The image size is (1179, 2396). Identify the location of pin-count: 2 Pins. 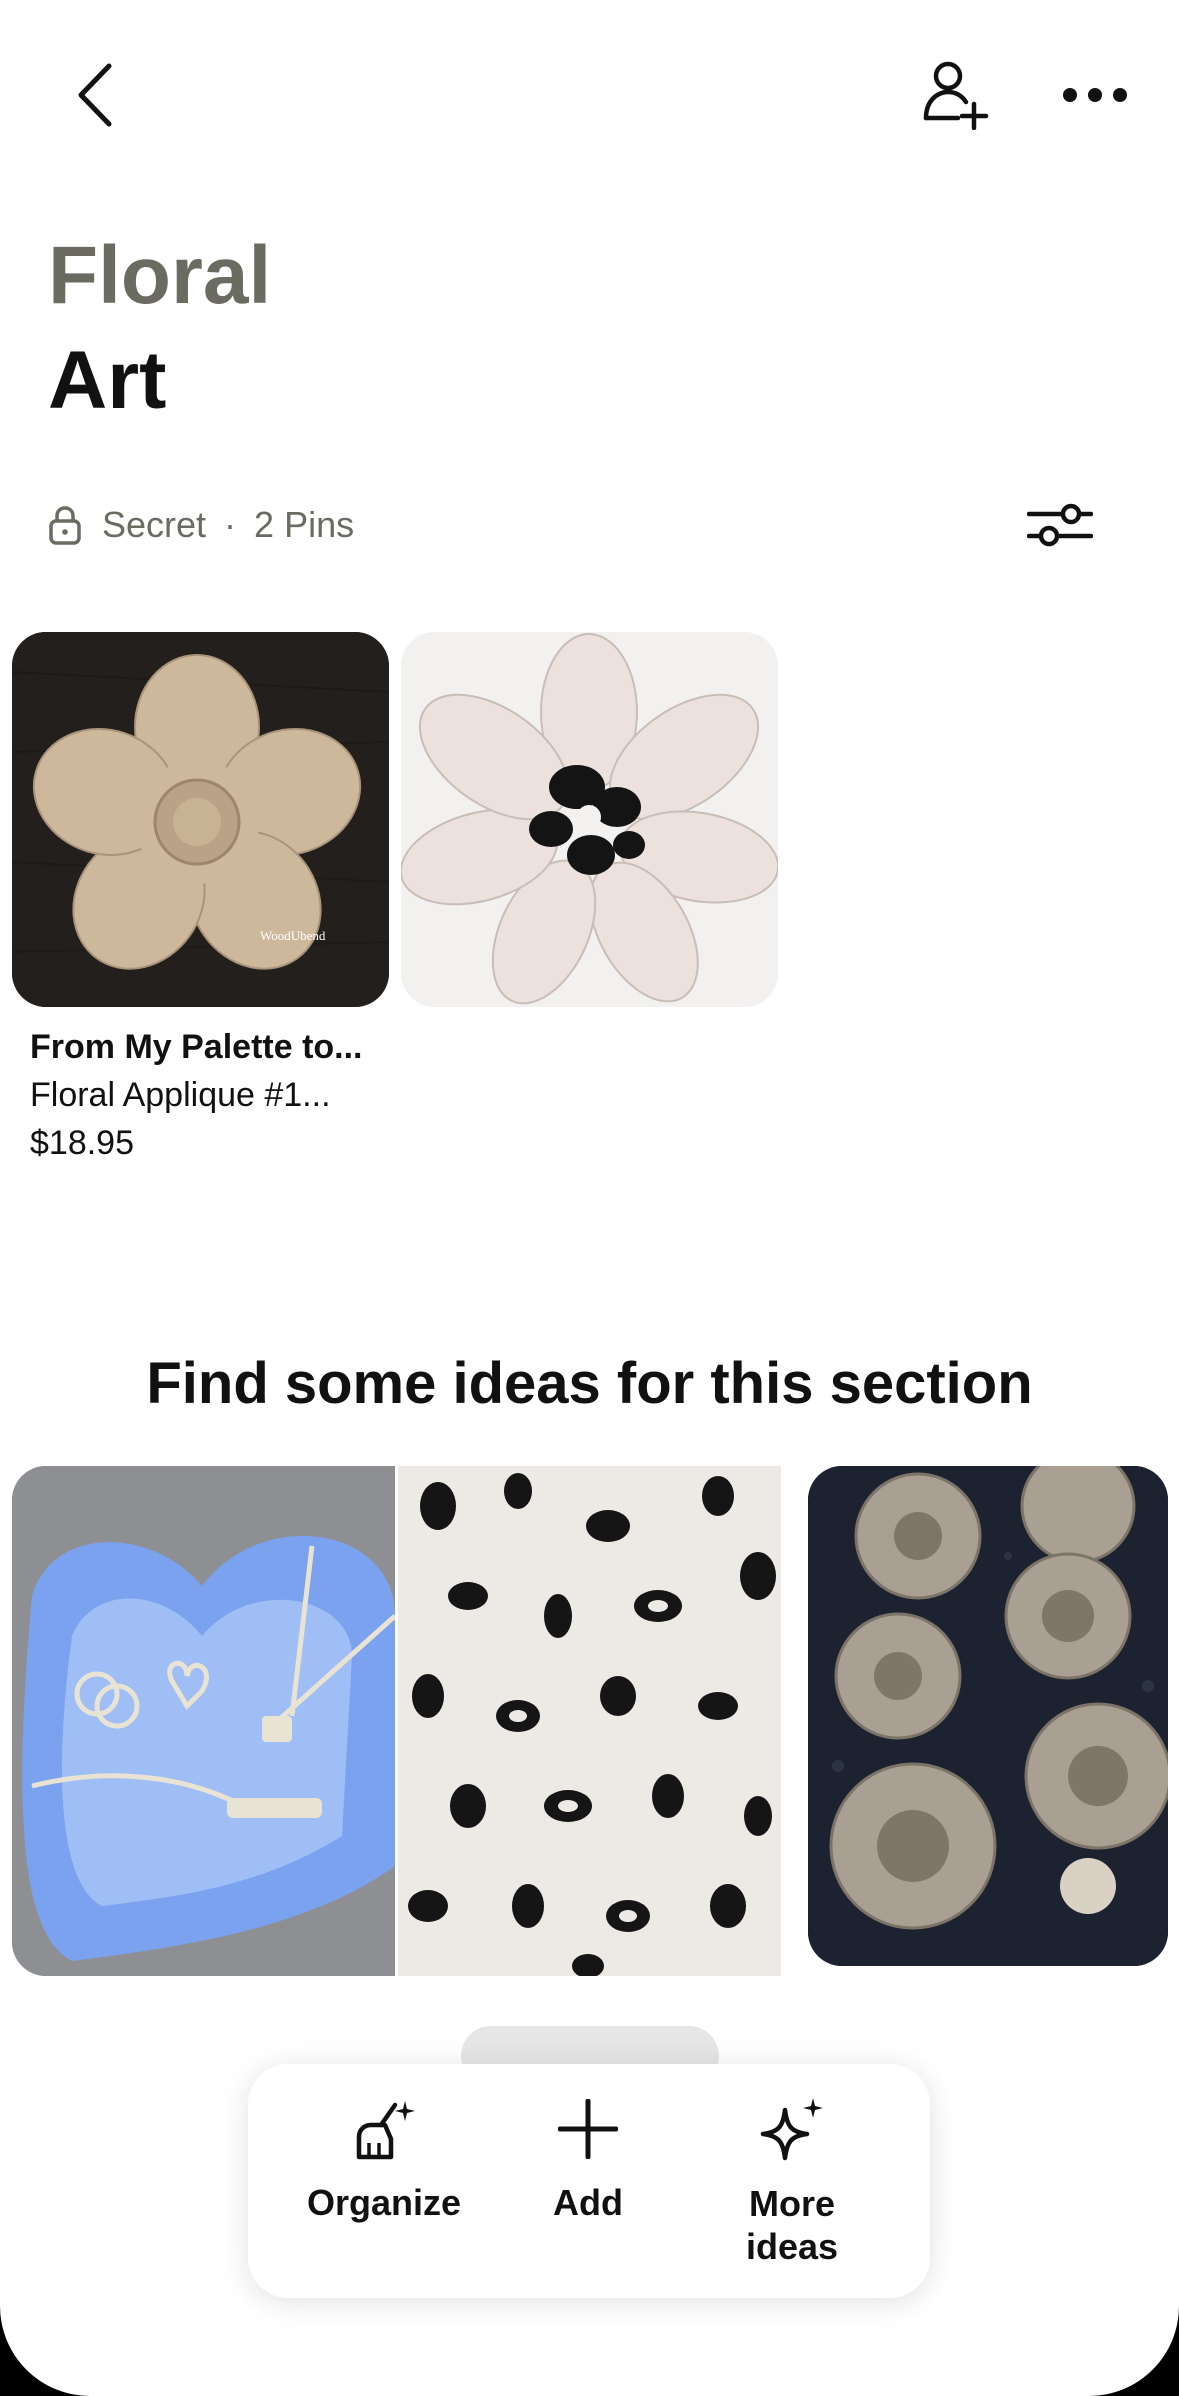
(304, 524).